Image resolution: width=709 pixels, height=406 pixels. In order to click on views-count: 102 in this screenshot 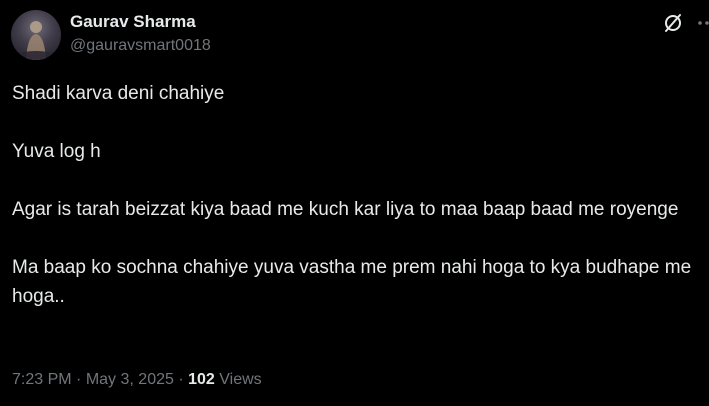, I will do `click(201, 379)`.